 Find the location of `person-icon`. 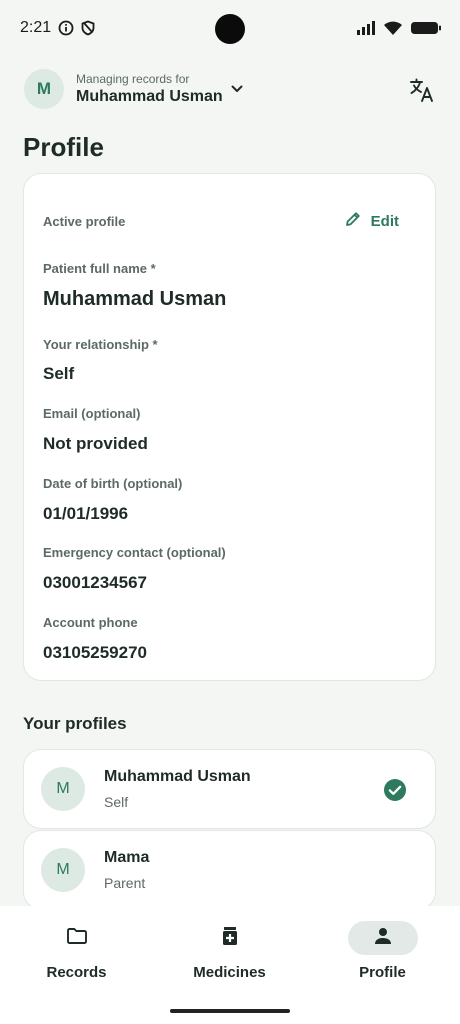

person-icon is located at coordinates (383, 938).